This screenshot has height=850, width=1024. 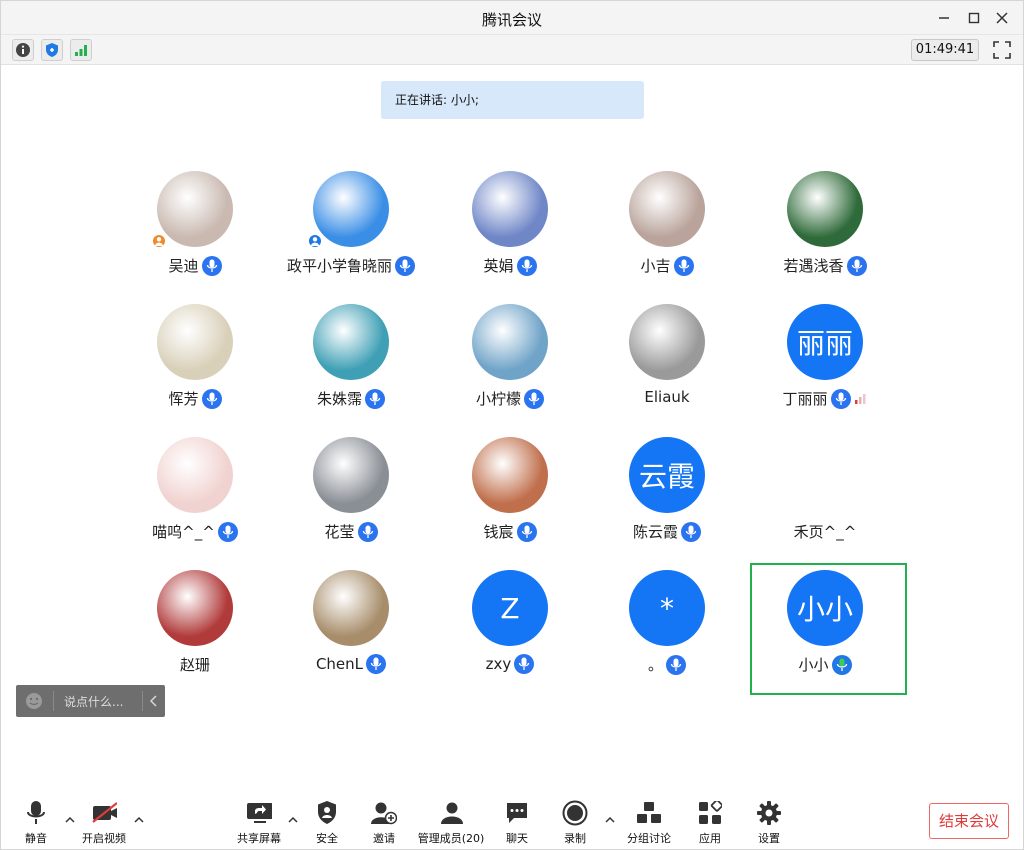 I want to click on settings-button: 设置, so click(x=769, y=823).